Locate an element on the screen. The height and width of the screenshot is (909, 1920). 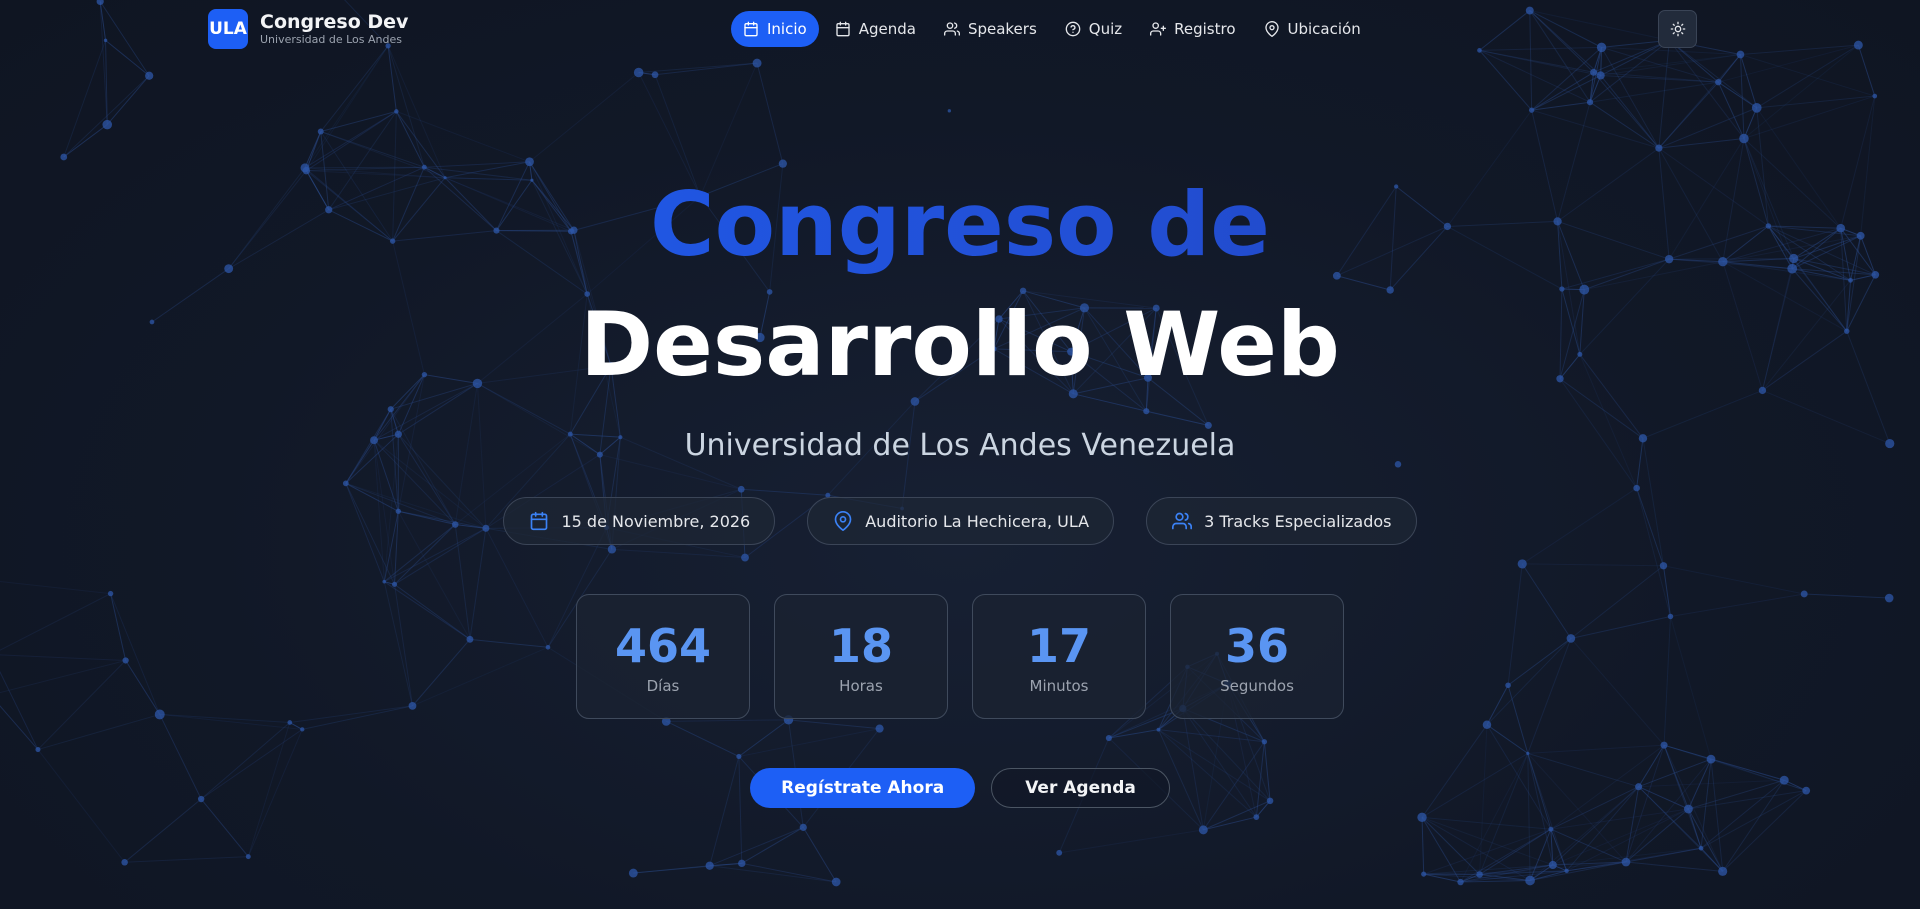
hero-title-line-1: Congreso de is located at coordinates (960, 225).